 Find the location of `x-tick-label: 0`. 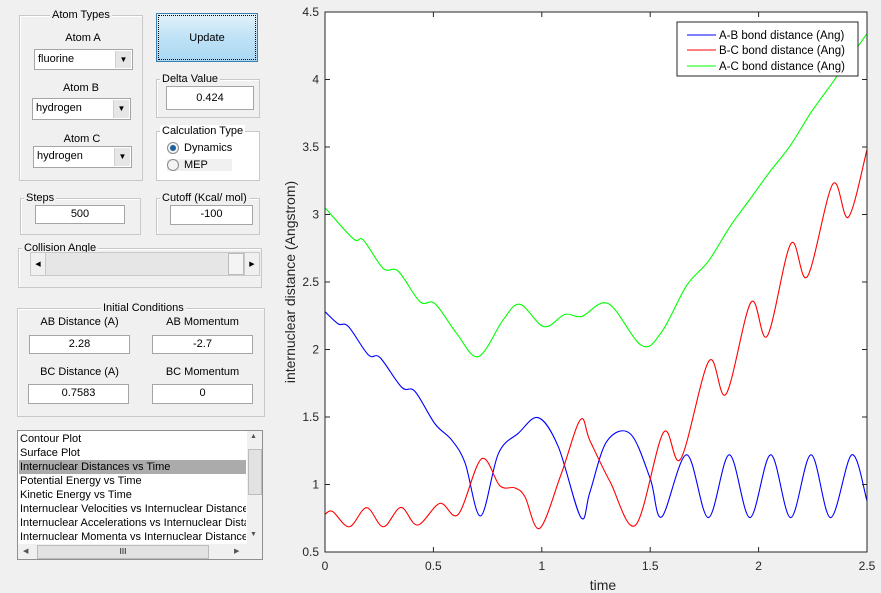

x-tick-label: 0 is located at coordinates (325, 566).